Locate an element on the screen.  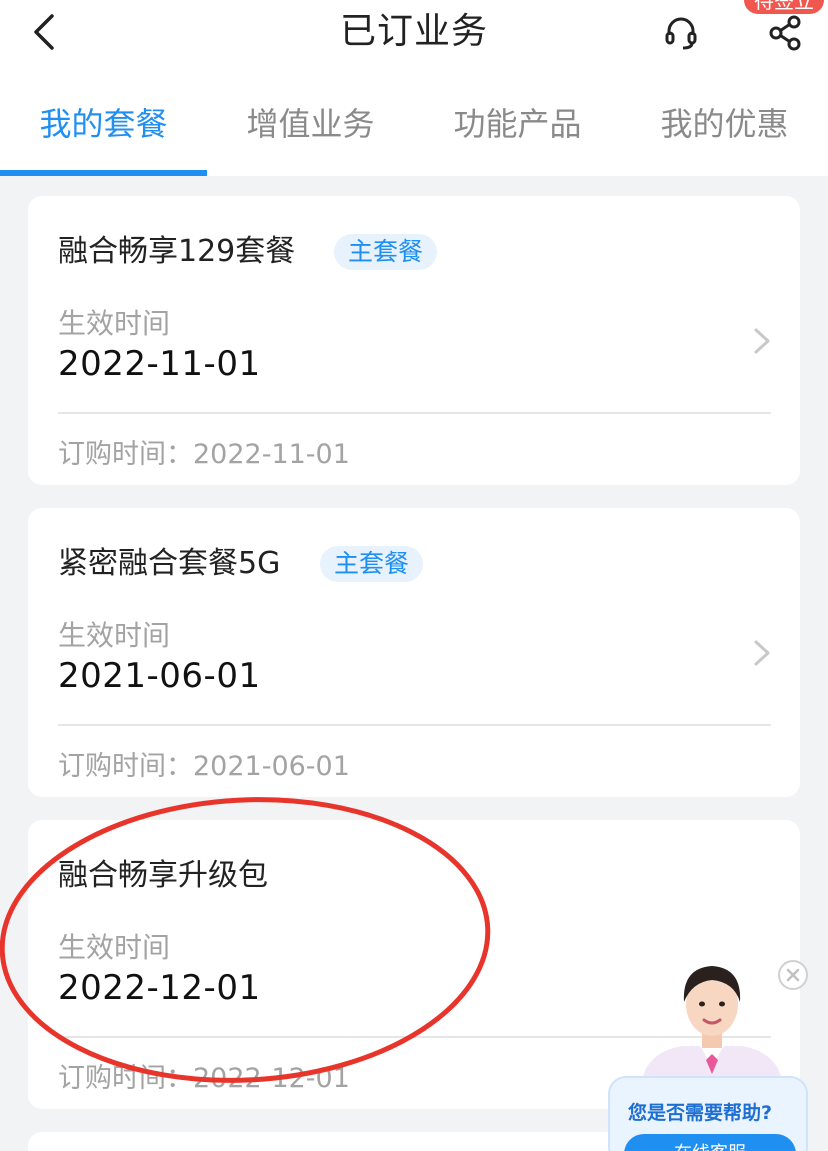
share-button is located at coordinates (785, 33).